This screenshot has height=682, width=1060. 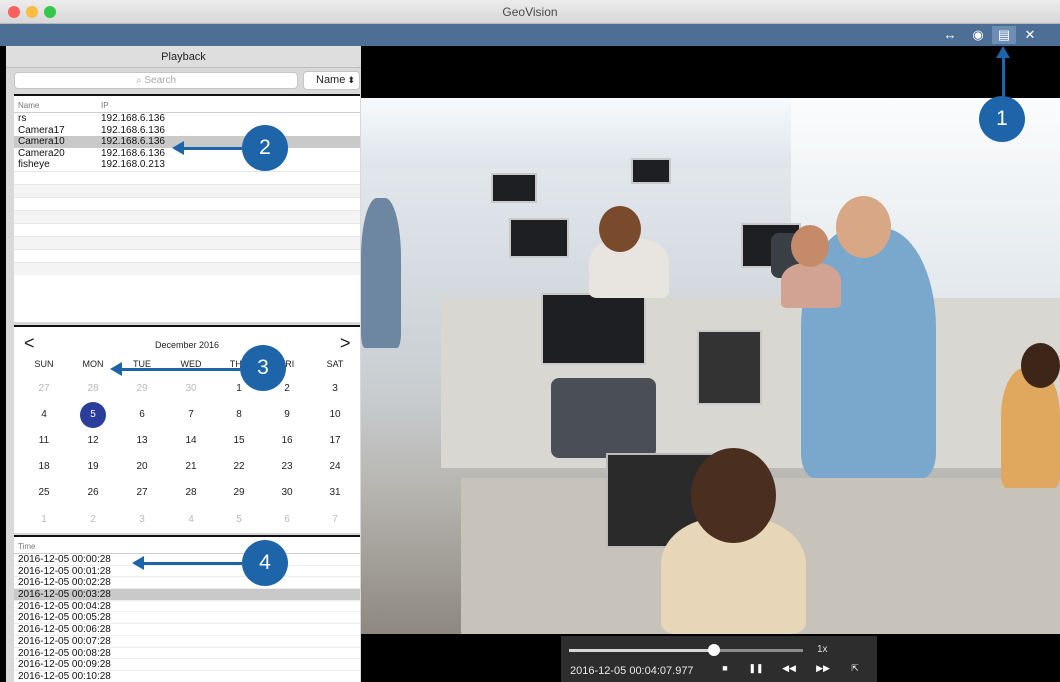 I want to click on playback-icon: ▤, so click(x=1004, y=35).